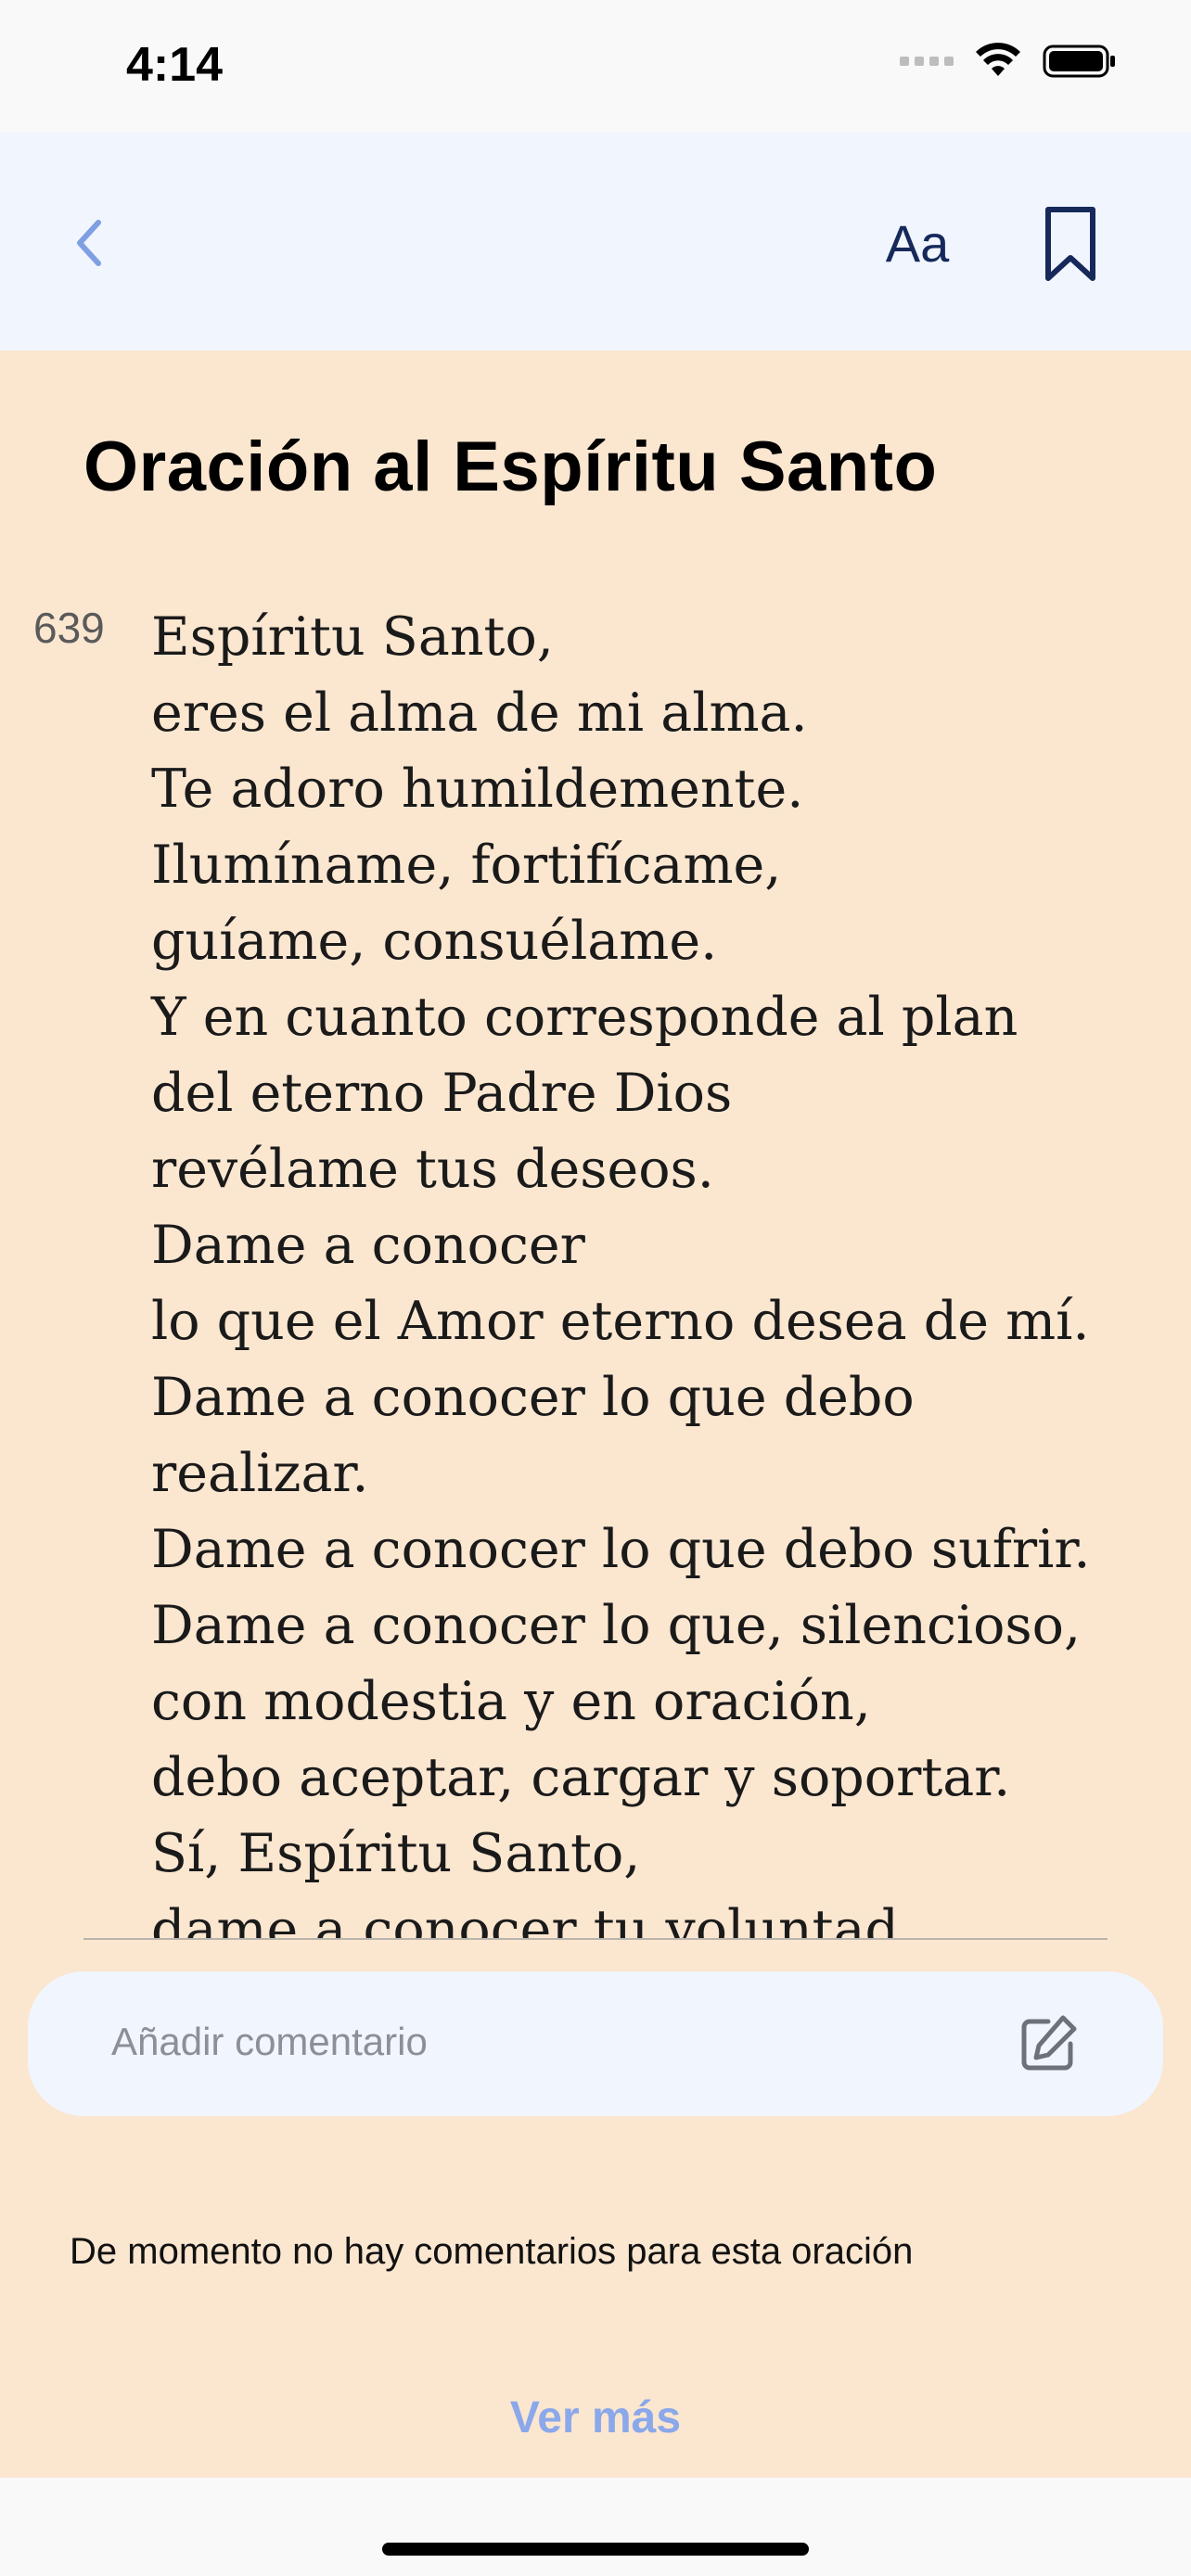 The width and height of the screenshot is (1191, 2576). What do you see at coordinates (595, 2549) in the screenshot?
I see `home-indicator` at bounding box center [595, 2549].